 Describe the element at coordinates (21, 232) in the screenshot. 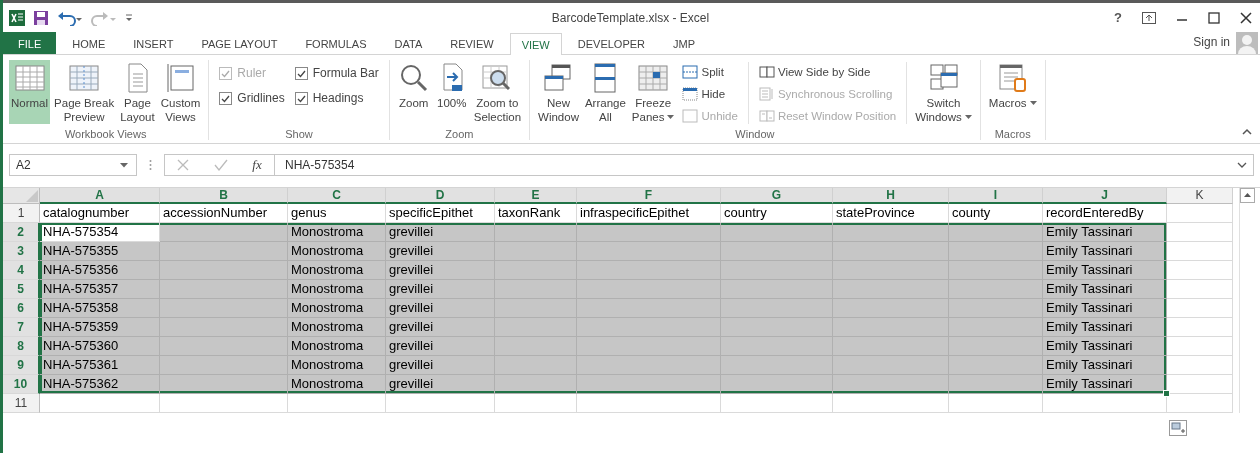

I see `row-header: 2` at that location.